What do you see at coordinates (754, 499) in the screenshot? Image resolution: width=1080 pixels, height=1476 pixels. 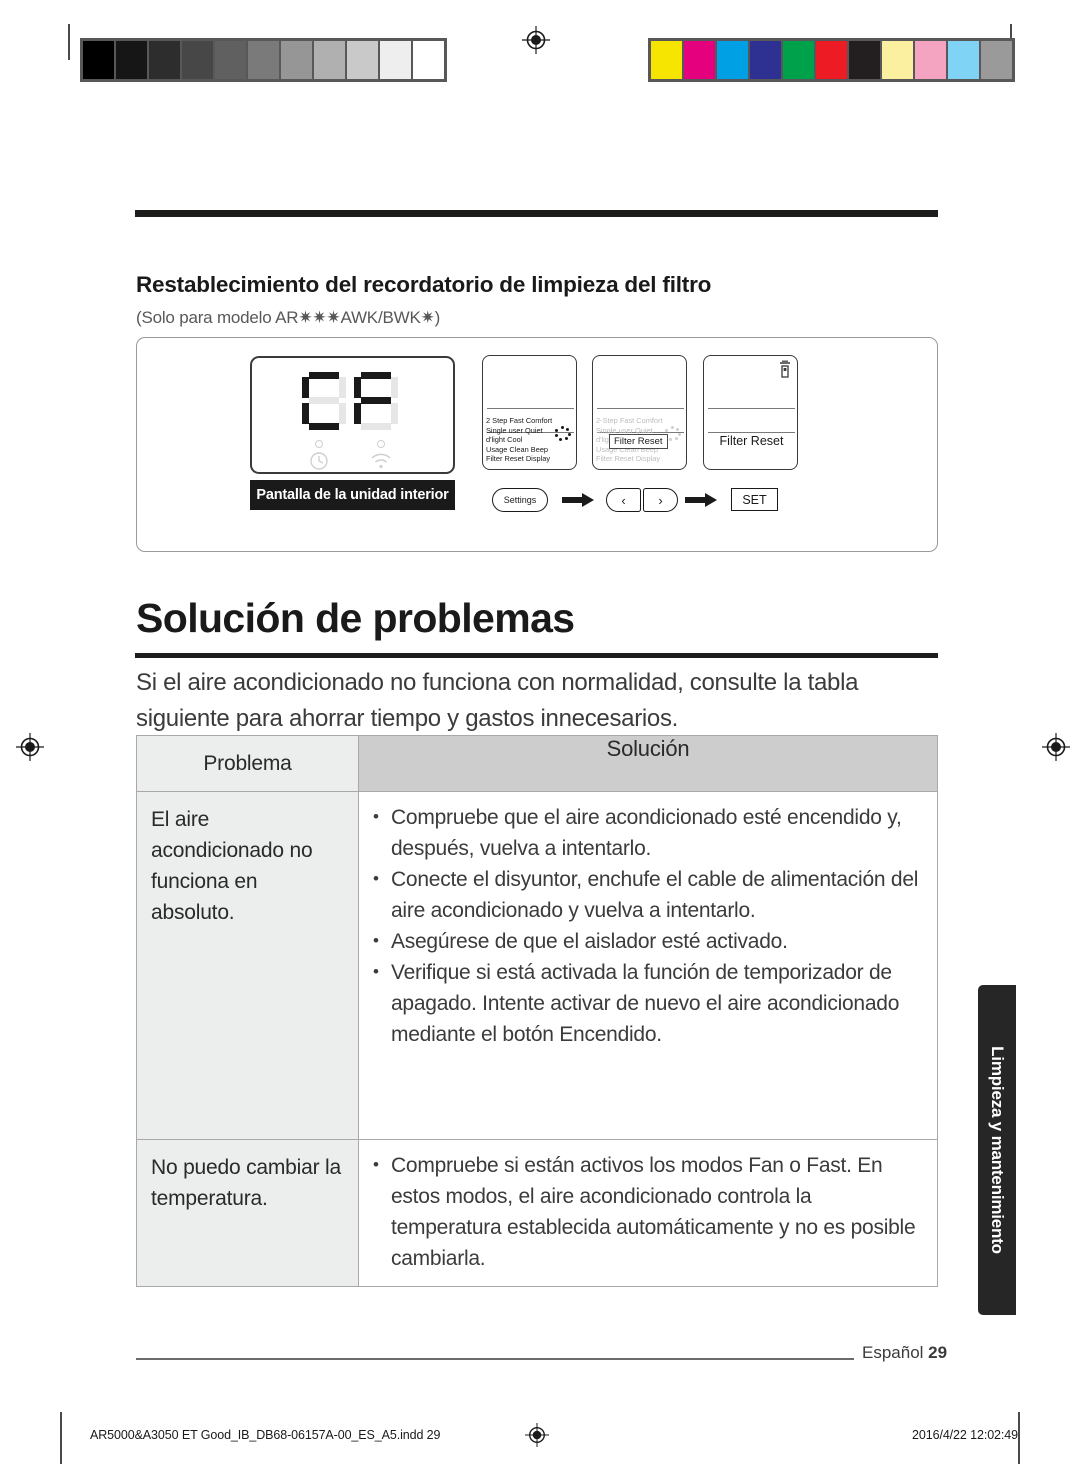 I see `set-button: SET` at bounding box center [754, 499].